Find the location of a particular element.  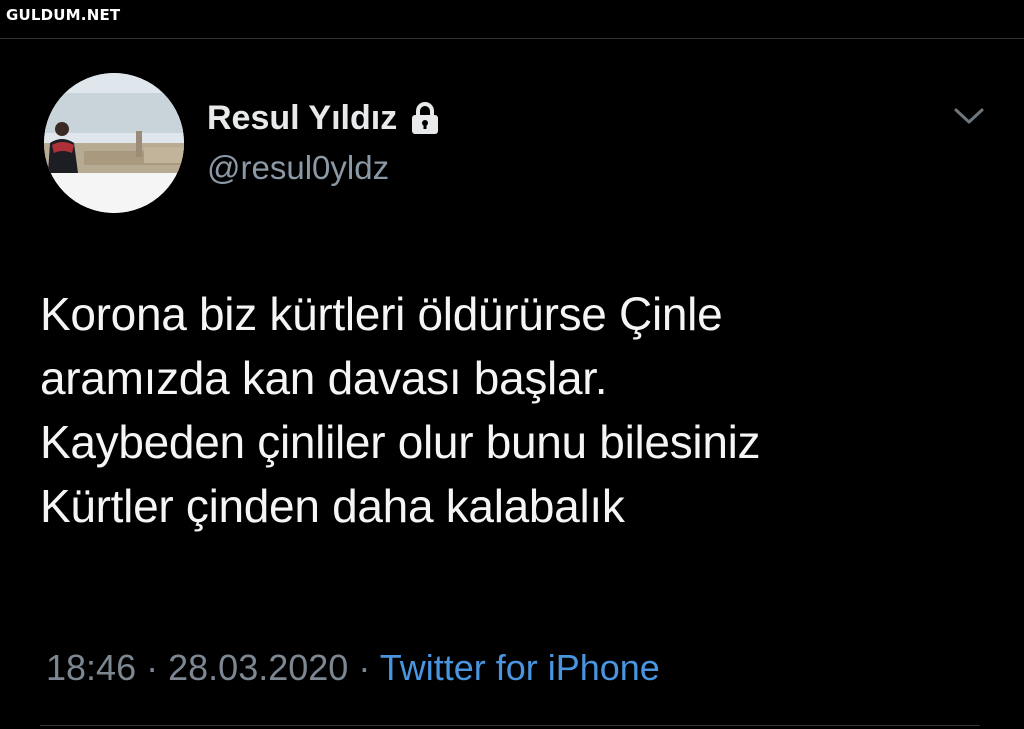

watermark-logo: GULDUM.NET is located at coordinates (63, 15).